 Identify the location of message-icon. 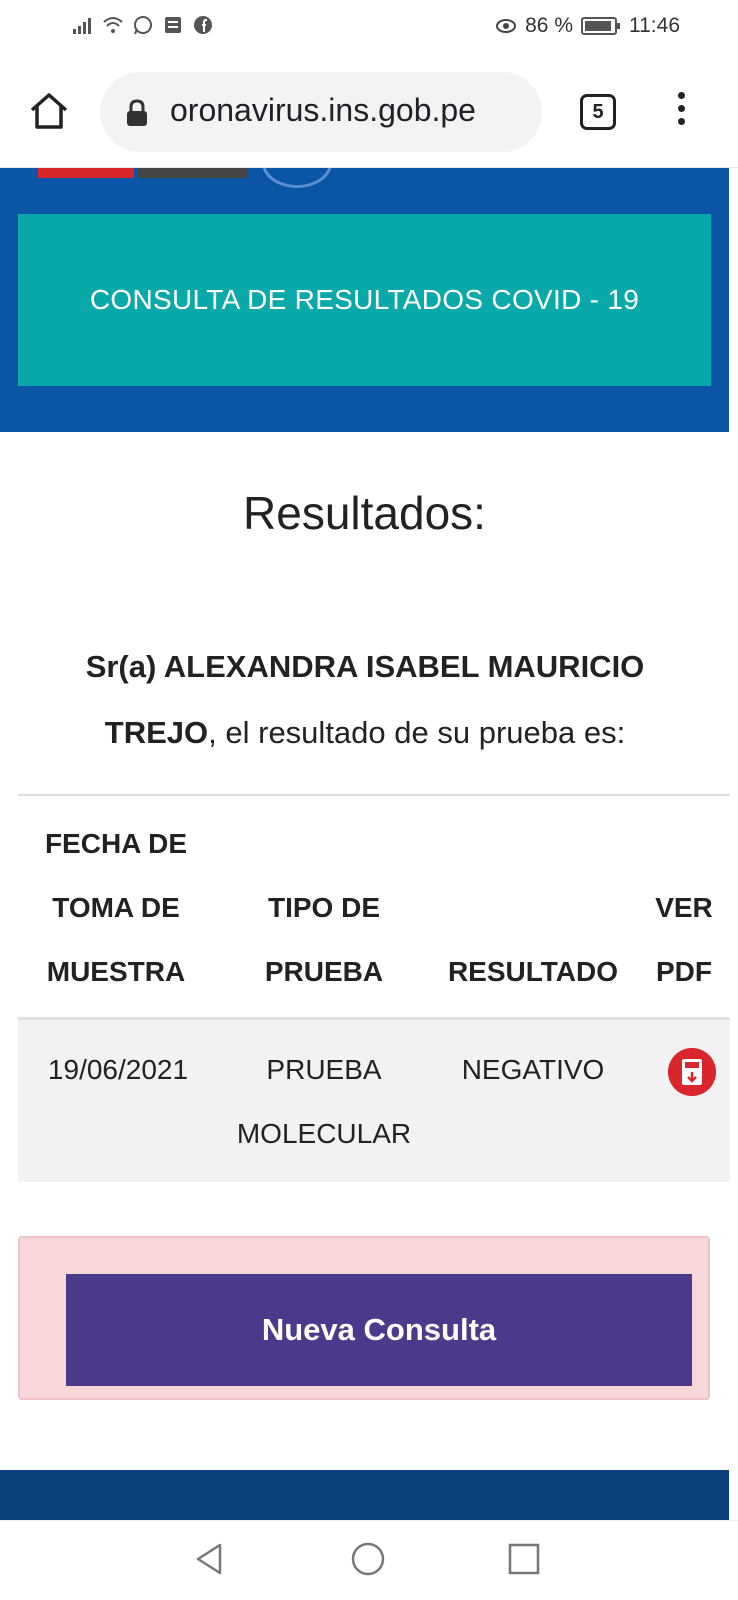
(173, 25).